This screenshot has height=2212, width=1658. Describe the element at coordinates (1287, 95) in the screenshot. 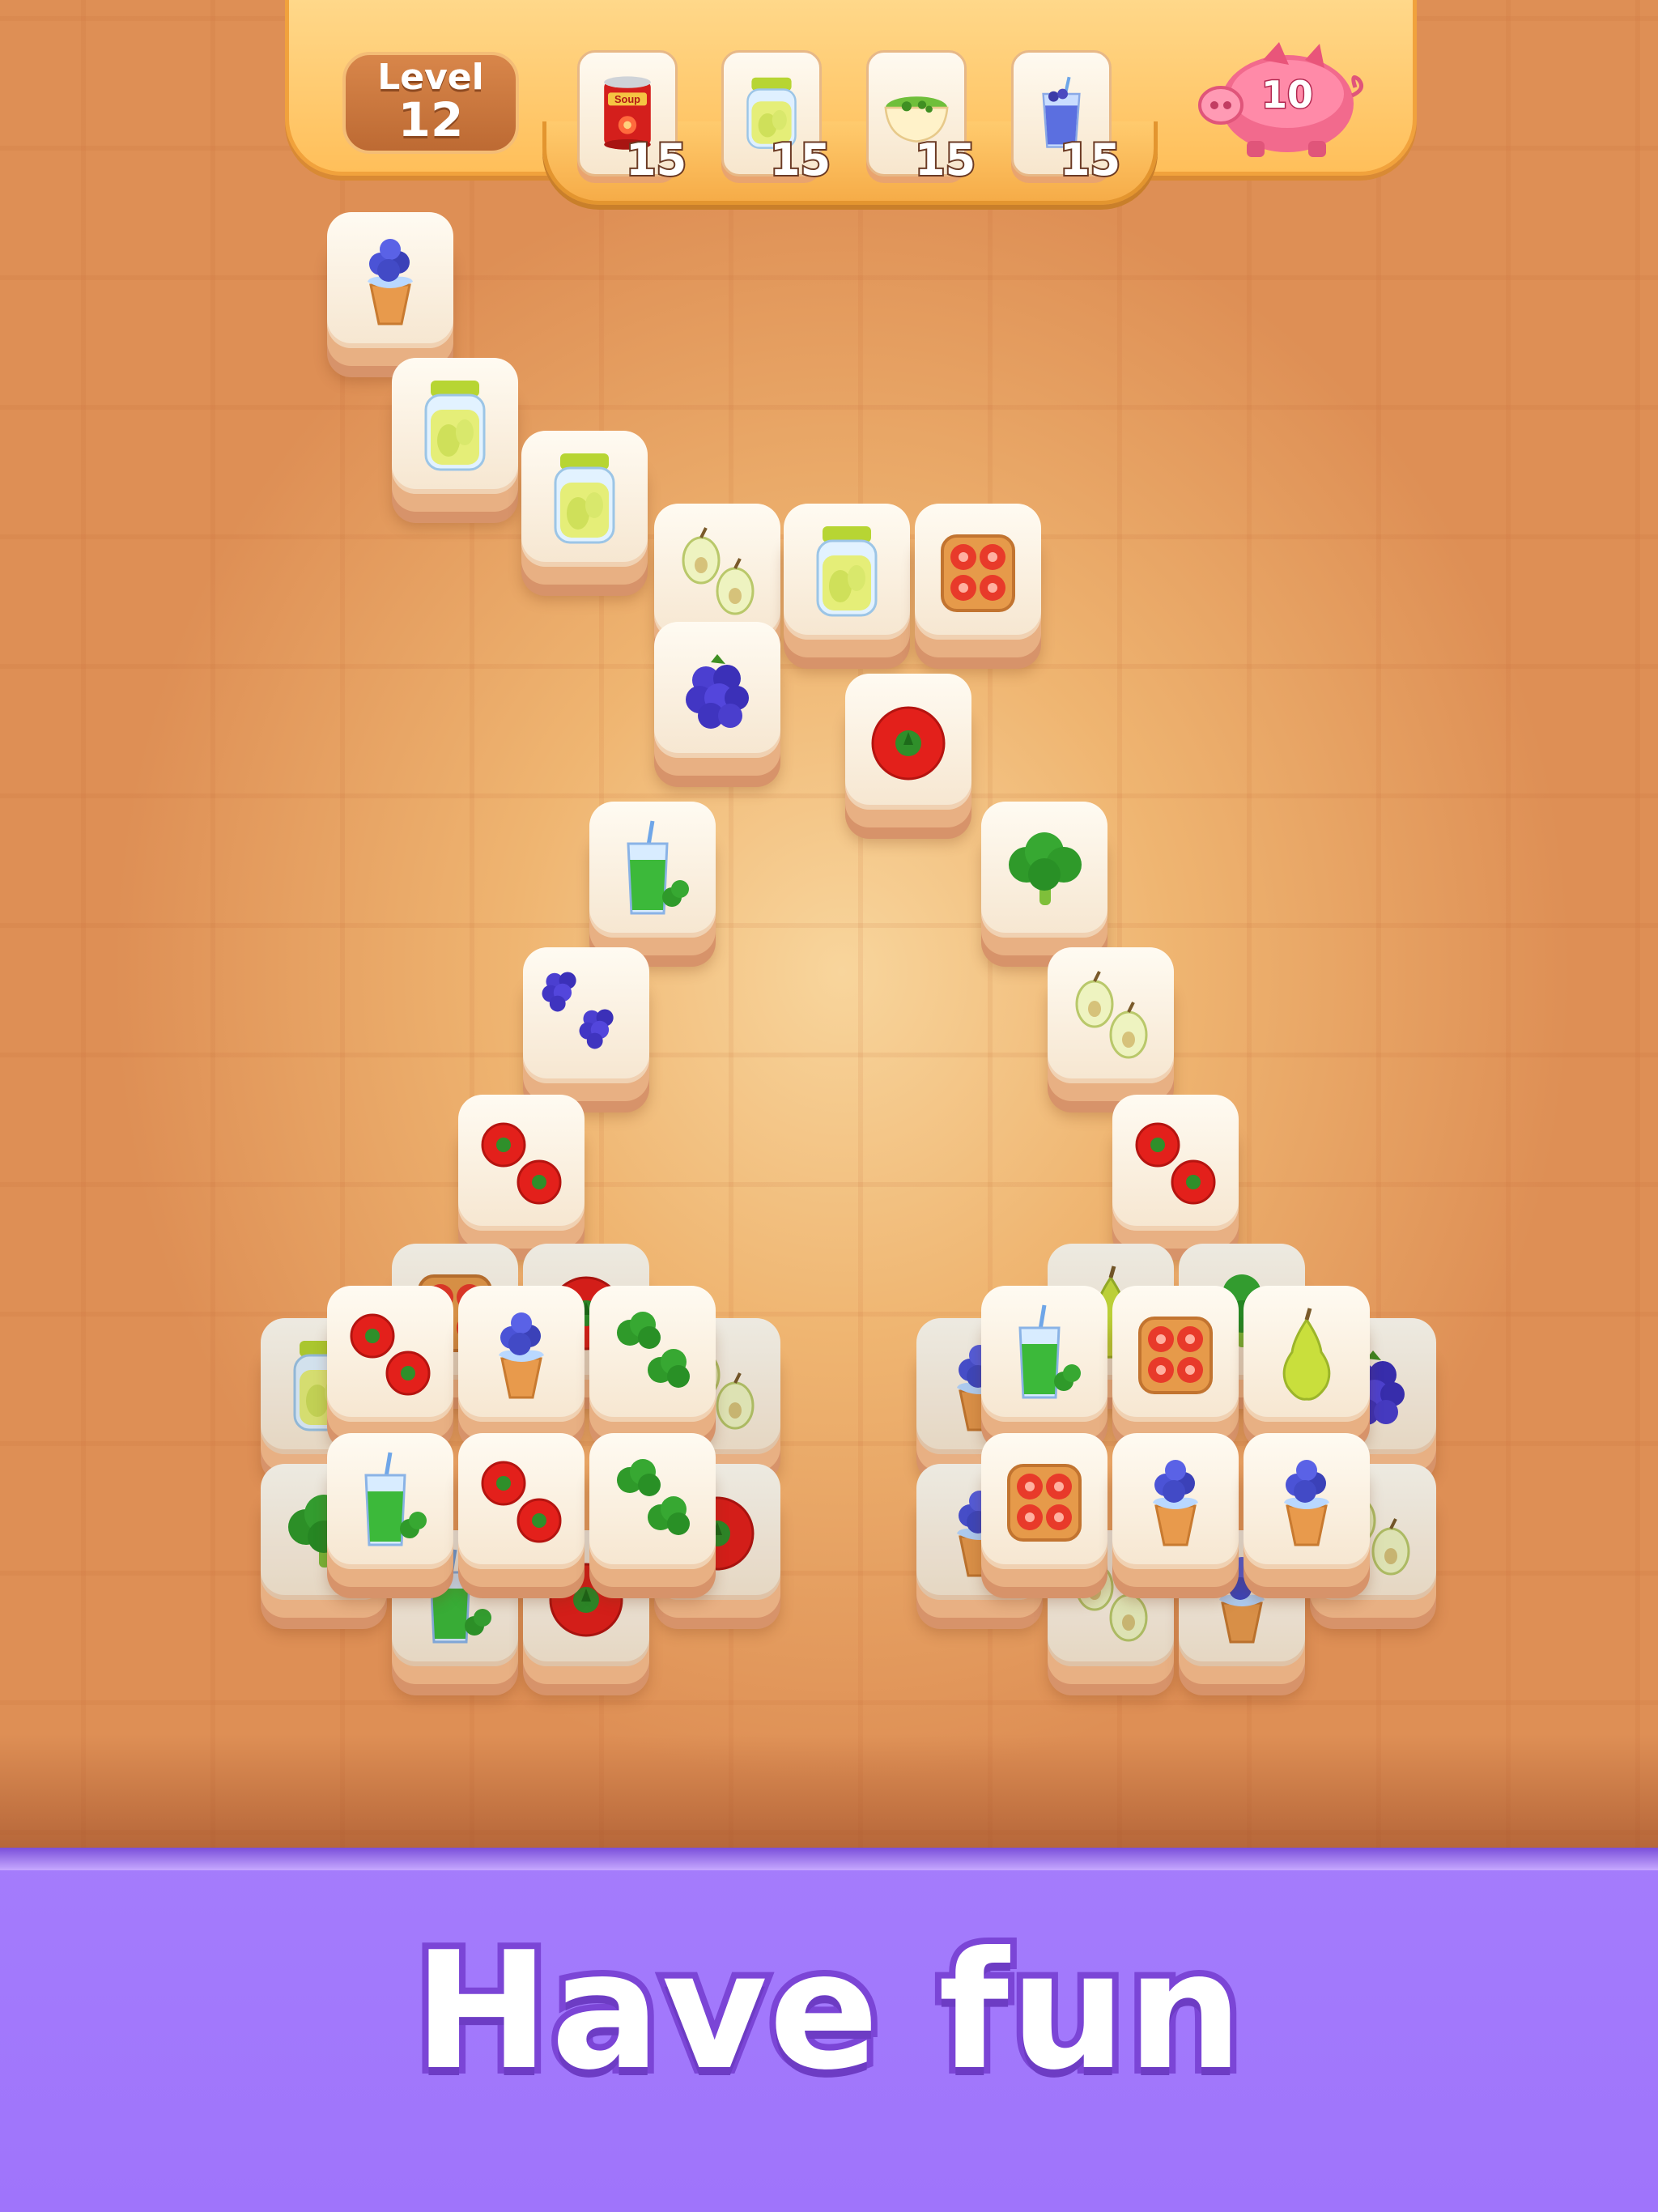

I see `piggy-bank-count: 10` at that location.